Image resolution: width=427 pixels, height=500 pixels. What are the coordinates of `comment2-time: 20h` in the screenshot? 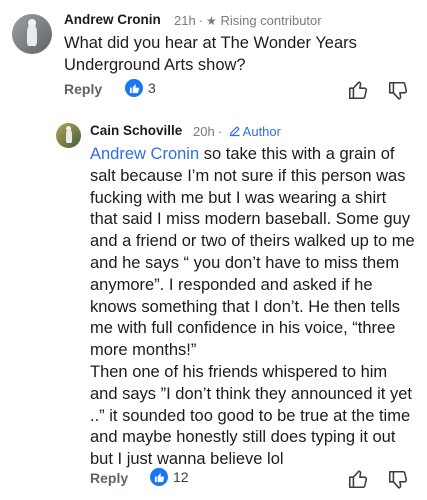 It's located at (204, 131).